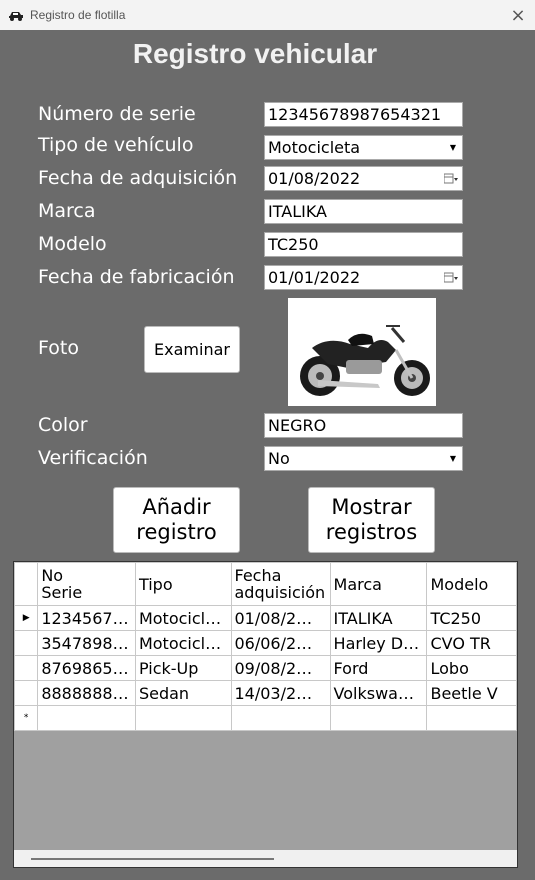  Describe the element at coordinates (67, 211) in the screenshot. I see `marca-label: Marca` at that location.